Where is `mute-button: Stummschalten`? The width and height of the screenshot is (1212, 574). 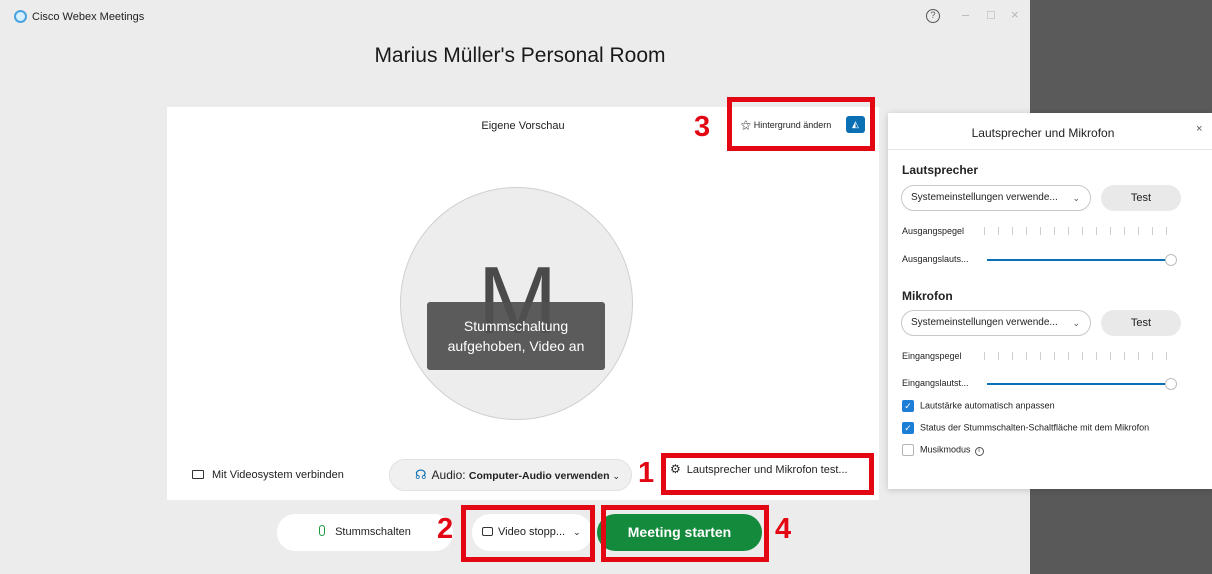
mute-button: Stummschalten is located at coordinates (365, 532).